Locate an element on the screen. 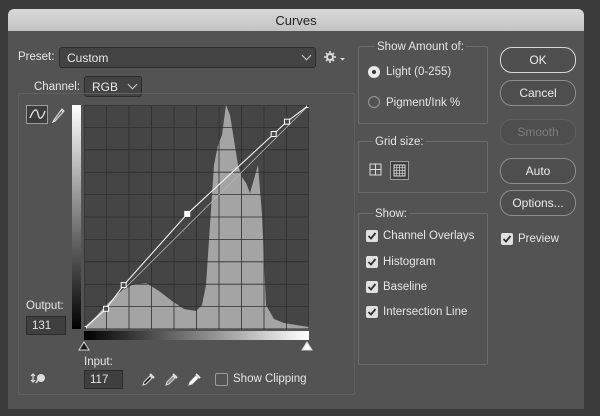 This screenshot has height=416, width=600. white-point-slider is located at coordinates (307, 346).